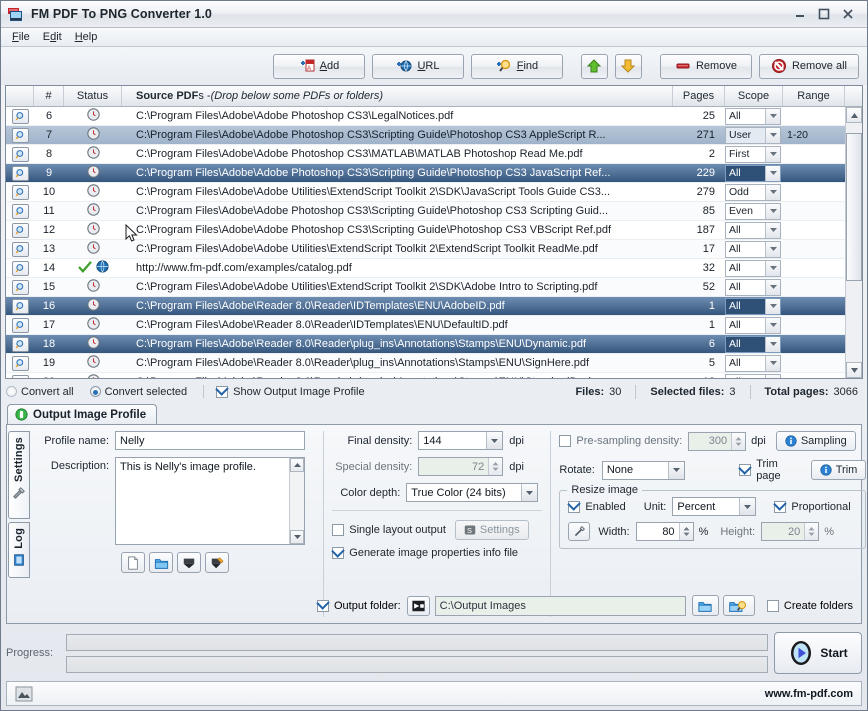  What do you see at coordinates (818, 653) in the screenshot?
I see `start-button: Start` at bounding box center [818, 653].